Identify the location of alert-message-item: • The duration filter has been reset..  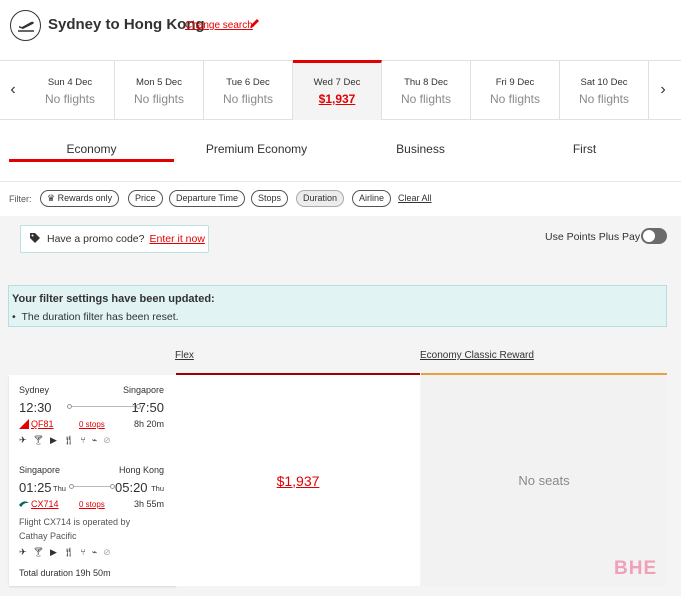
(95, 317).